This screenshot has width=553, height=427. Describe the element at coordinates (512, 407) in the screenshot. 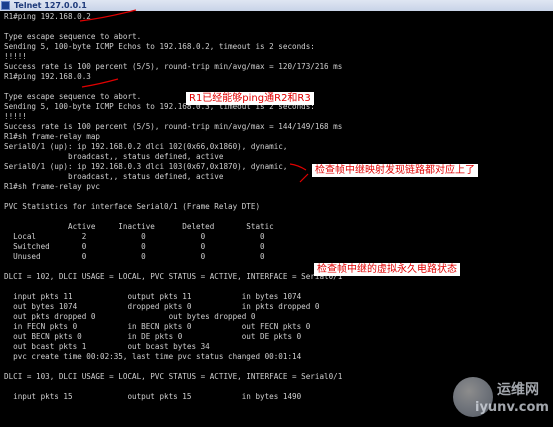

I see `watermark-en-text: iyunv.com` at that location.